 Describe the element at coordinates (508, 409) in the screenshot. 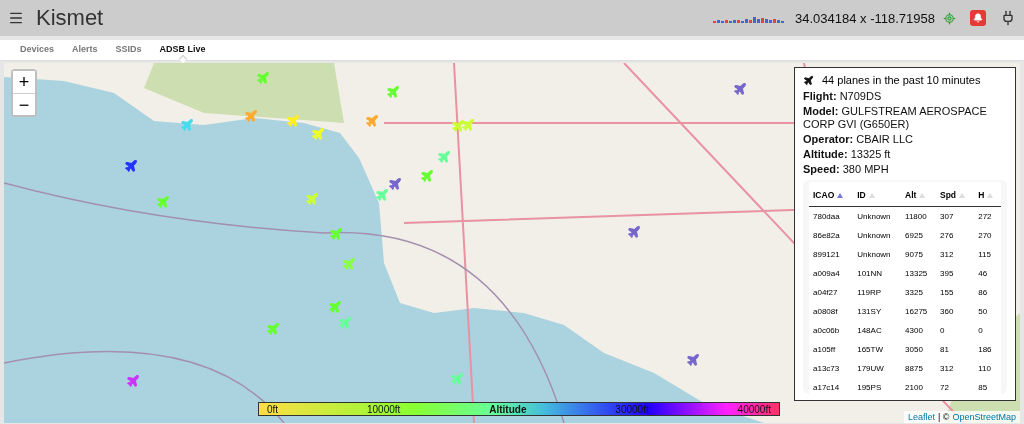

I see `legend-title: Altitude` at that location.